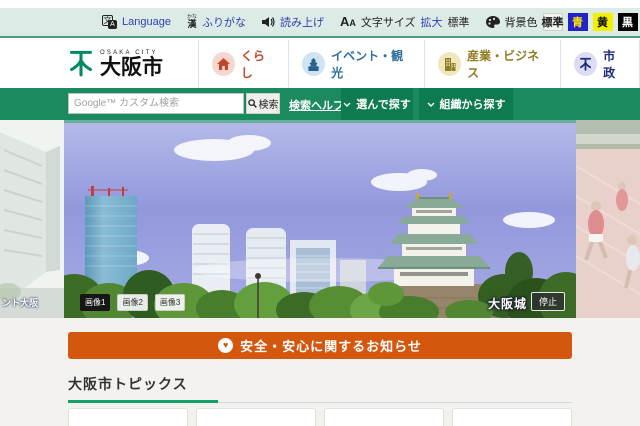 Image resolution: width=640 pixels, height=426 pixels. Describe the element at coordinates (81, 63) in the screenshot. I see `osaka-mark-icon` at that location.